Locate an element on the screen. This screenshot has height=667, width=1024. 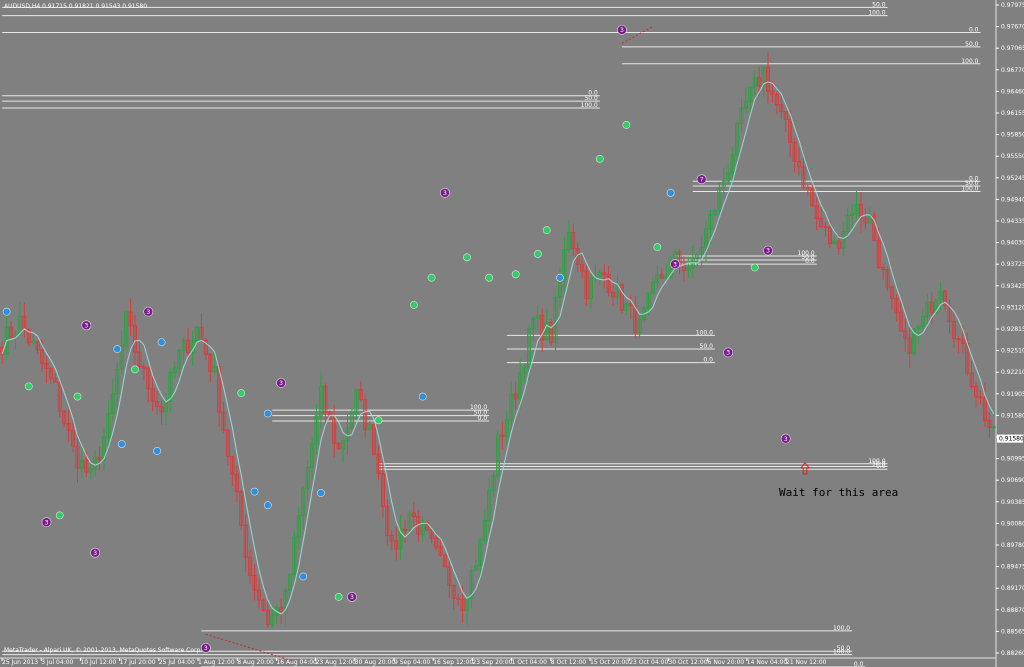
time-tick-label: 6 Nov 20:00 is located at coordinates (726, 662).